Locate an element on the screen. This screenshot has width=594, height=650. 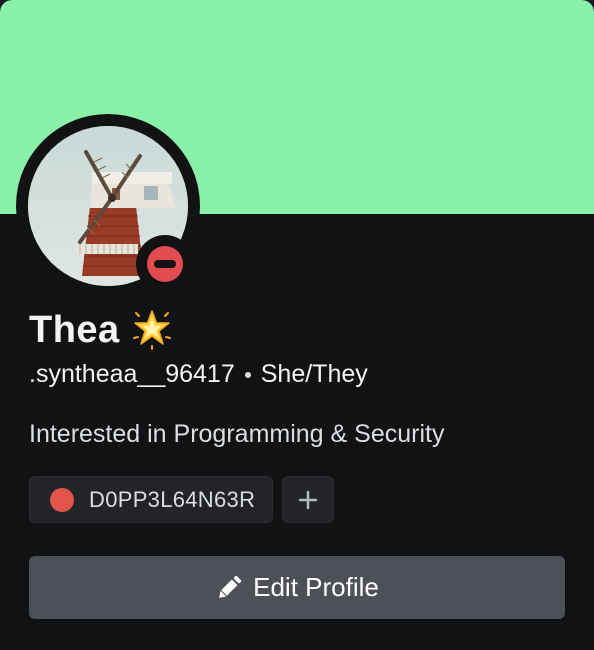
add-role-button is located at coordinates (308, 499).